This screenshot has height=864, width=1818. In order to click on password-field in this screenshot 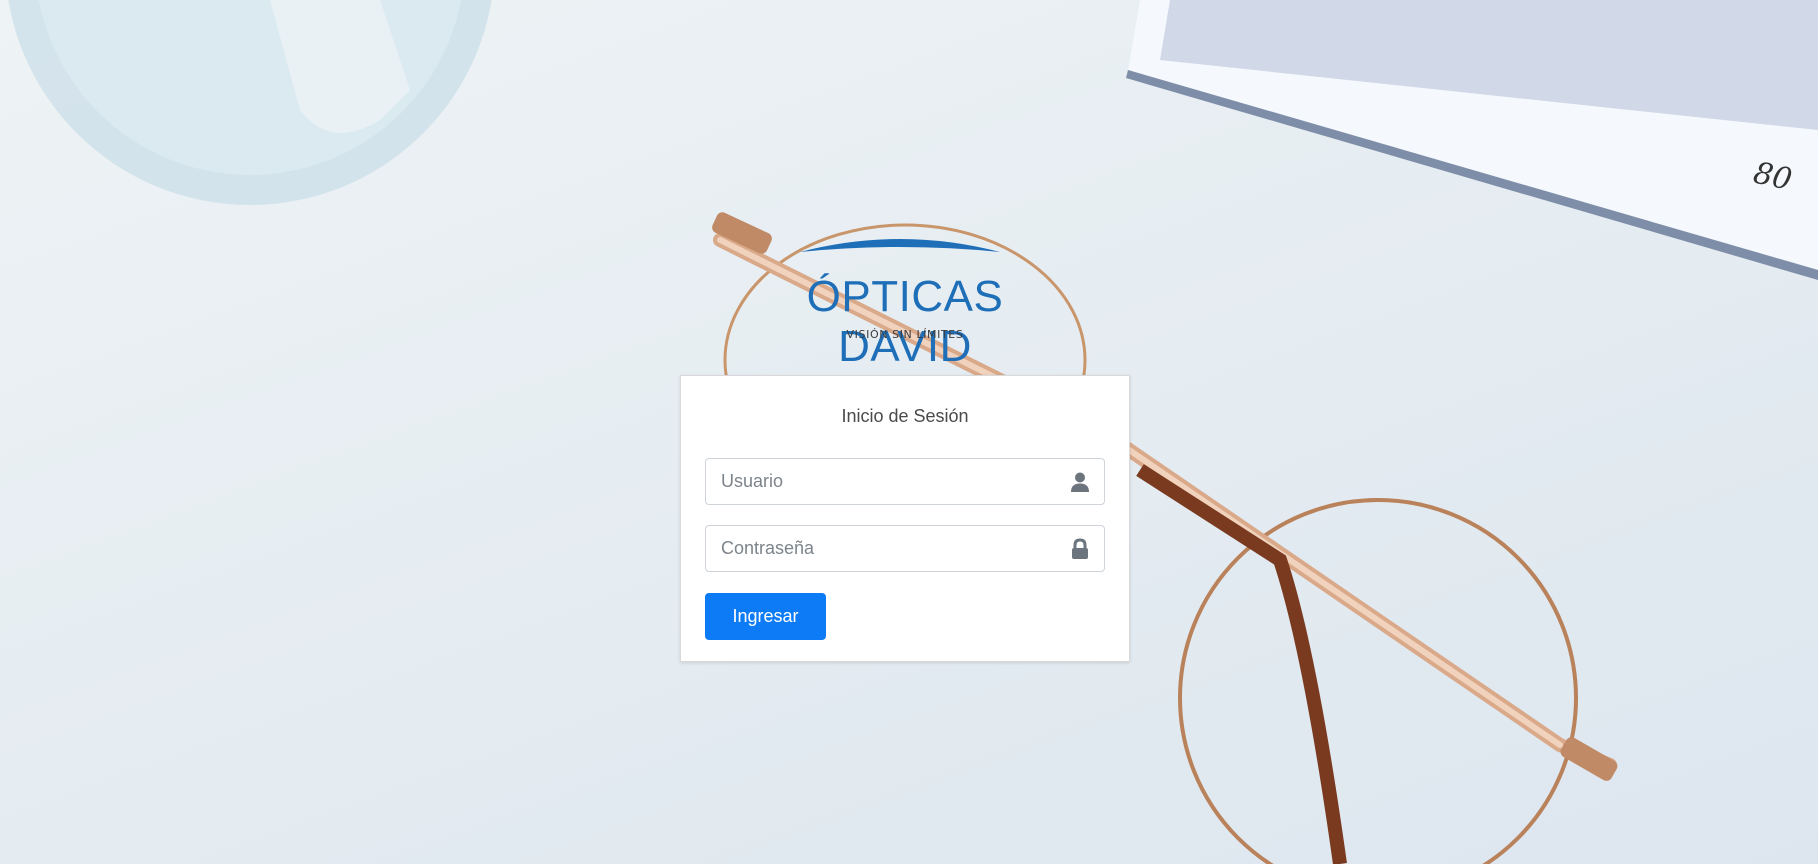, I will do `click(905, 548)`.